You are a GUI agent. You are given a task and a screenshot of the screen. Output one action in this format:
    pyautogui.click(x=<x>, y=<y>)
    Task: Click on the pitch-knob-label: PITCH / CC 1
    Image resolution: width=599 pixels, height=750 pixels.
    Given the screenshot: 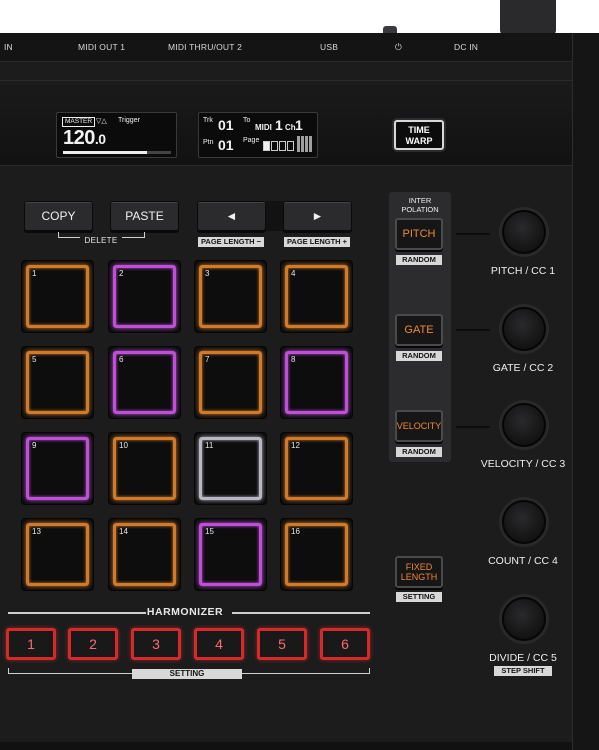 What is the action you would take?
    pyautogui.click(x=523, y=271)
    